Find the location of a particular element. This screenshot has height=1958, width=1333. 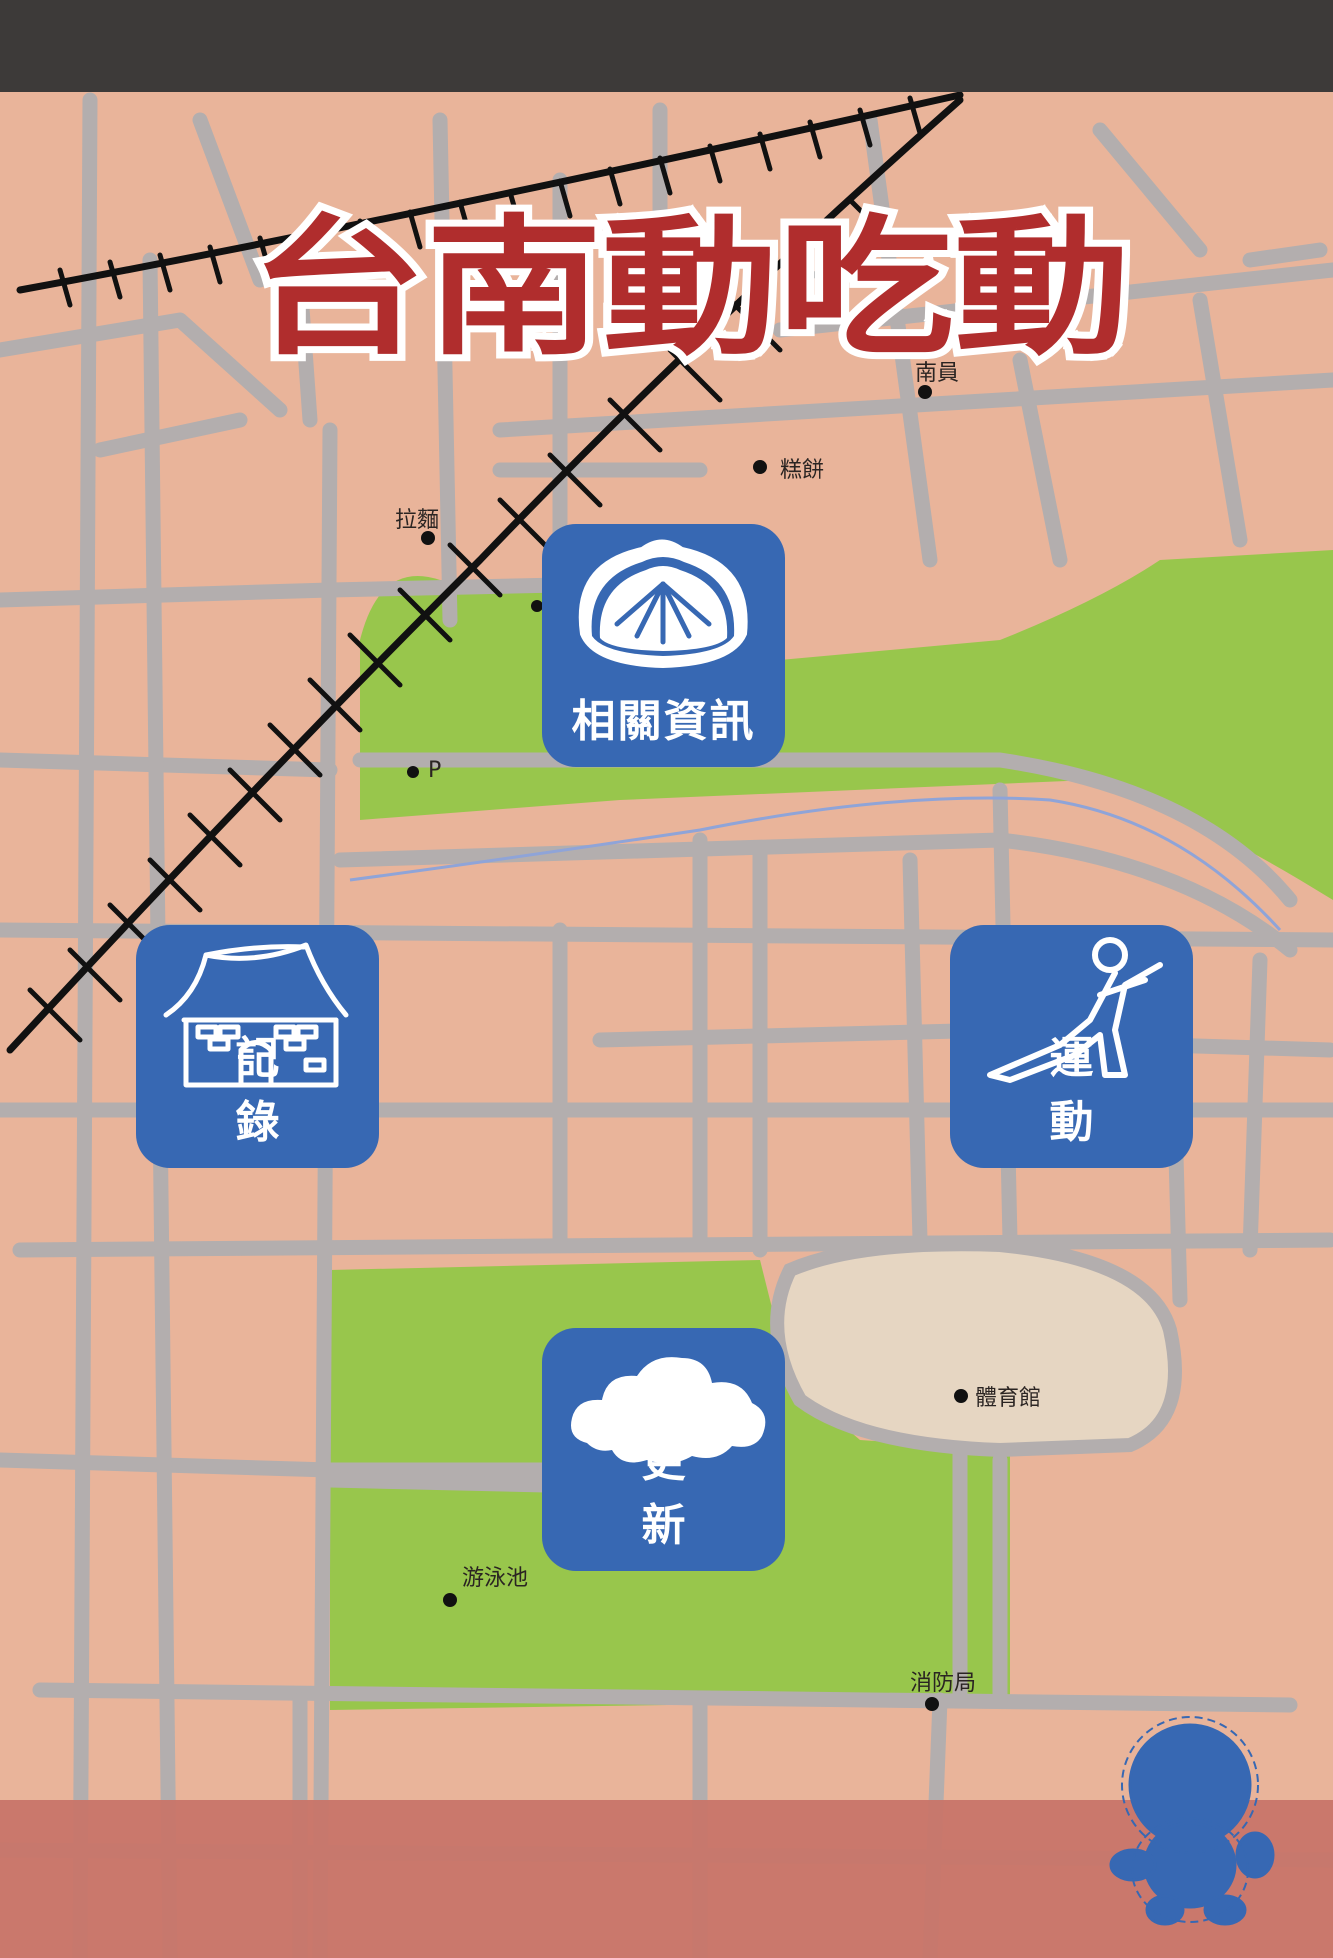

landmark-label: 體育館 is located at coordinates (1008, 1398).